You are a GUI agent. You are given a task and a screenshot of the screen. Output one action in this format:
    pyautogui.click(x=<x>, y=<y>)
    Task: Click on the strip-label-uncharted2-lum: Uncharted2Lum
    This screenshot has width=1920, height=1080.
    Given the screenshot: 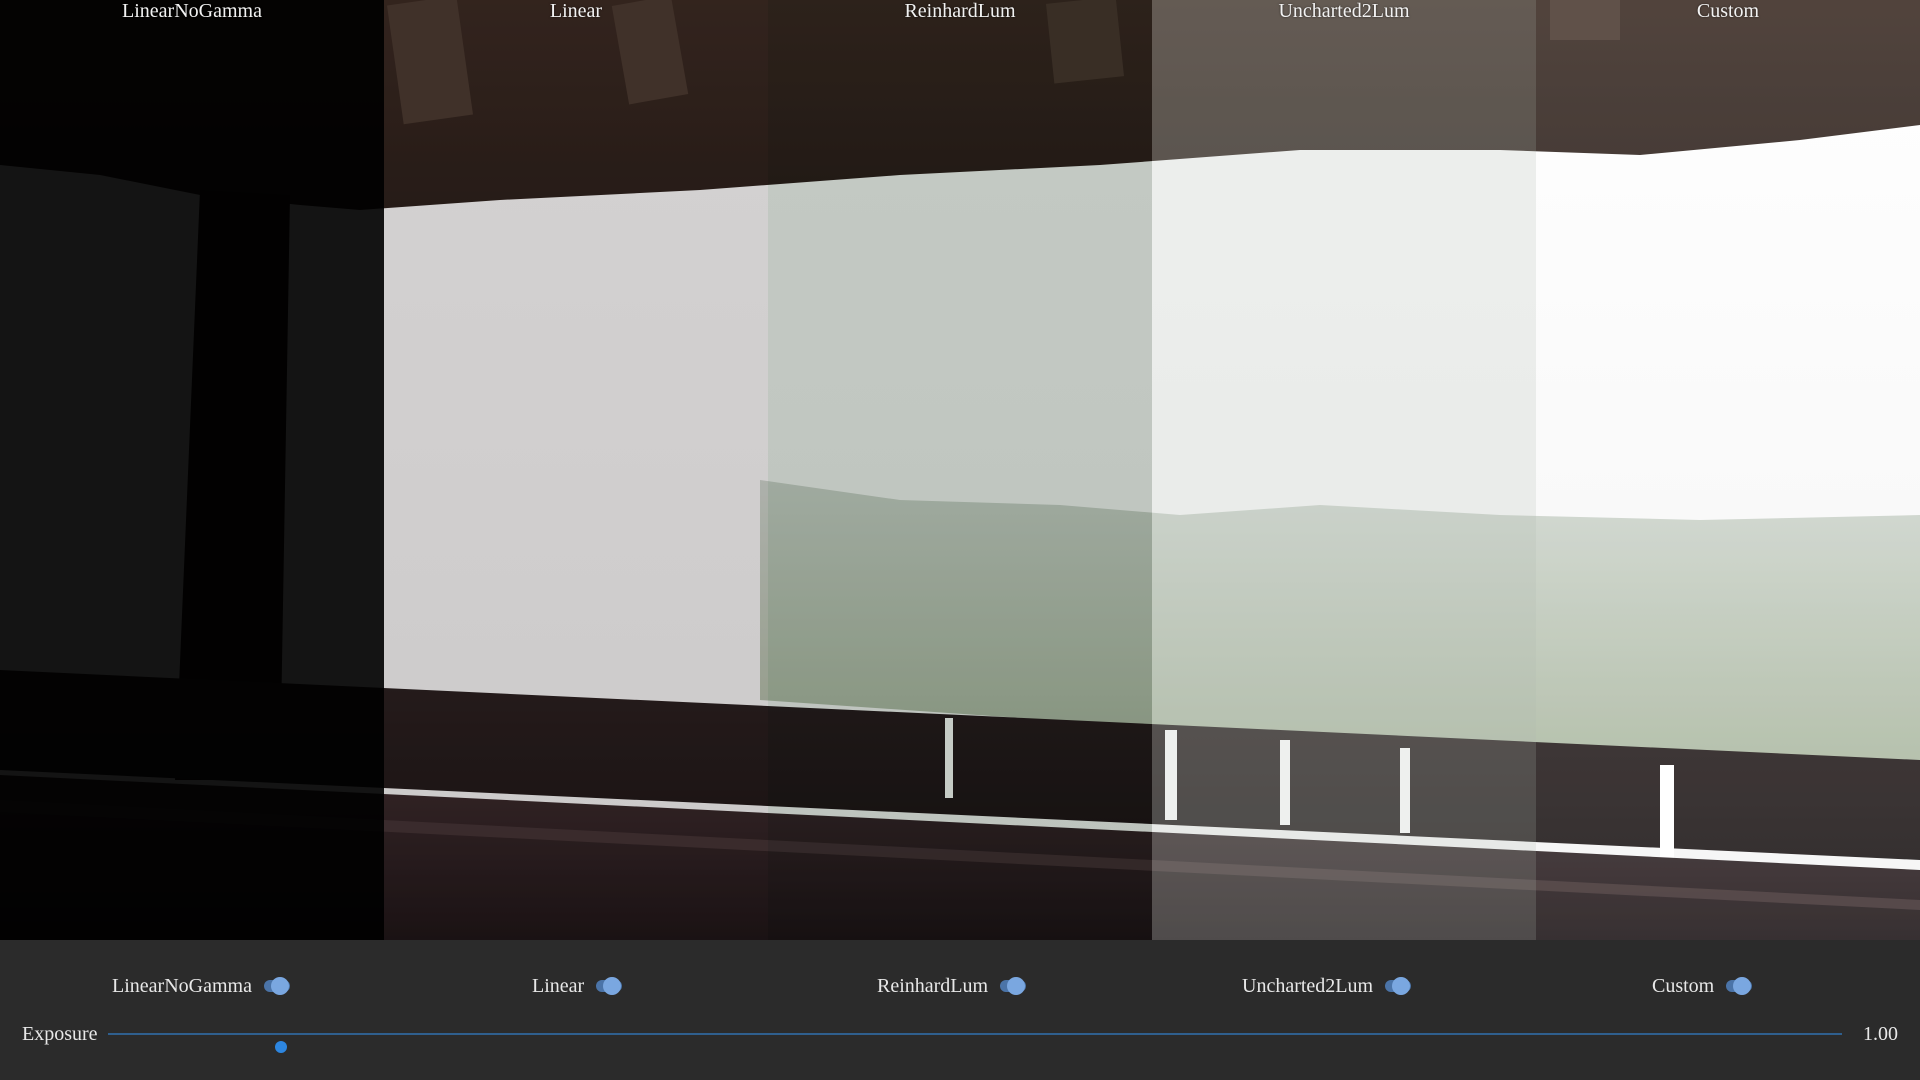 What is the action you would take?
    pyautogui.click(x=1344, y=11)
    